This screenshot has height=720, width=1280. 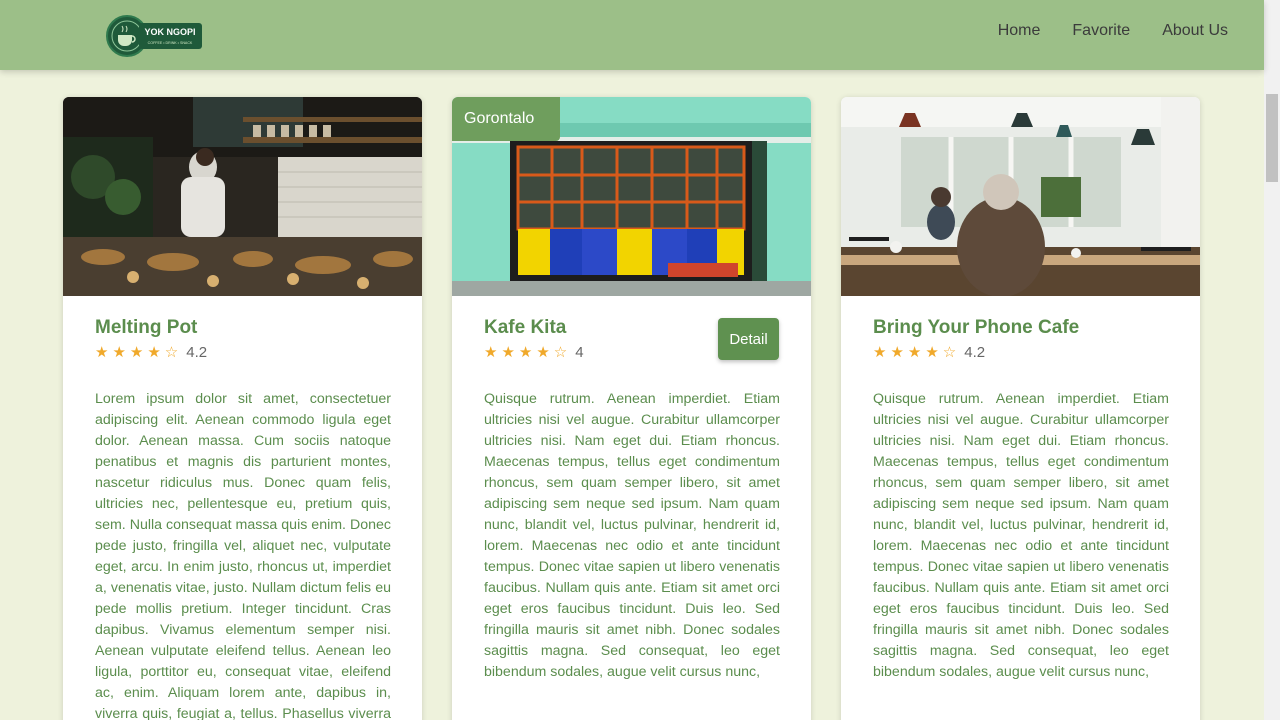 I want to click on cafe-name: Melting Pot, so click(x=146, y=328).